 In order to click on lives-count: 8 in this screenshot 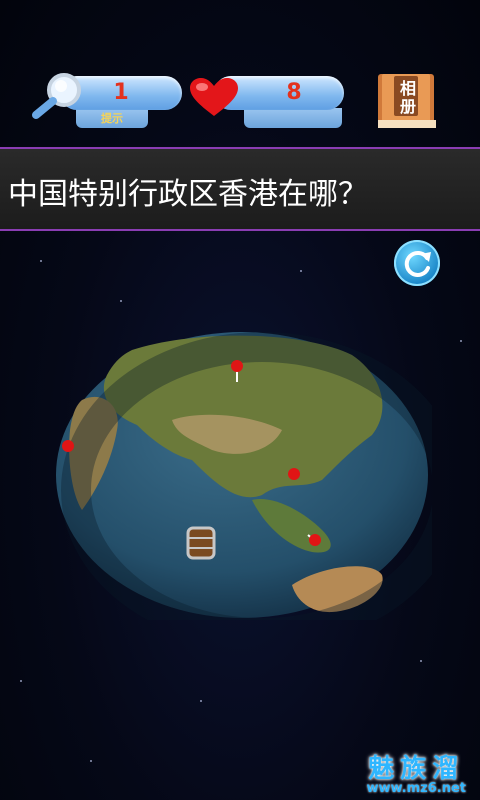, I will do `click(294, 92)`.